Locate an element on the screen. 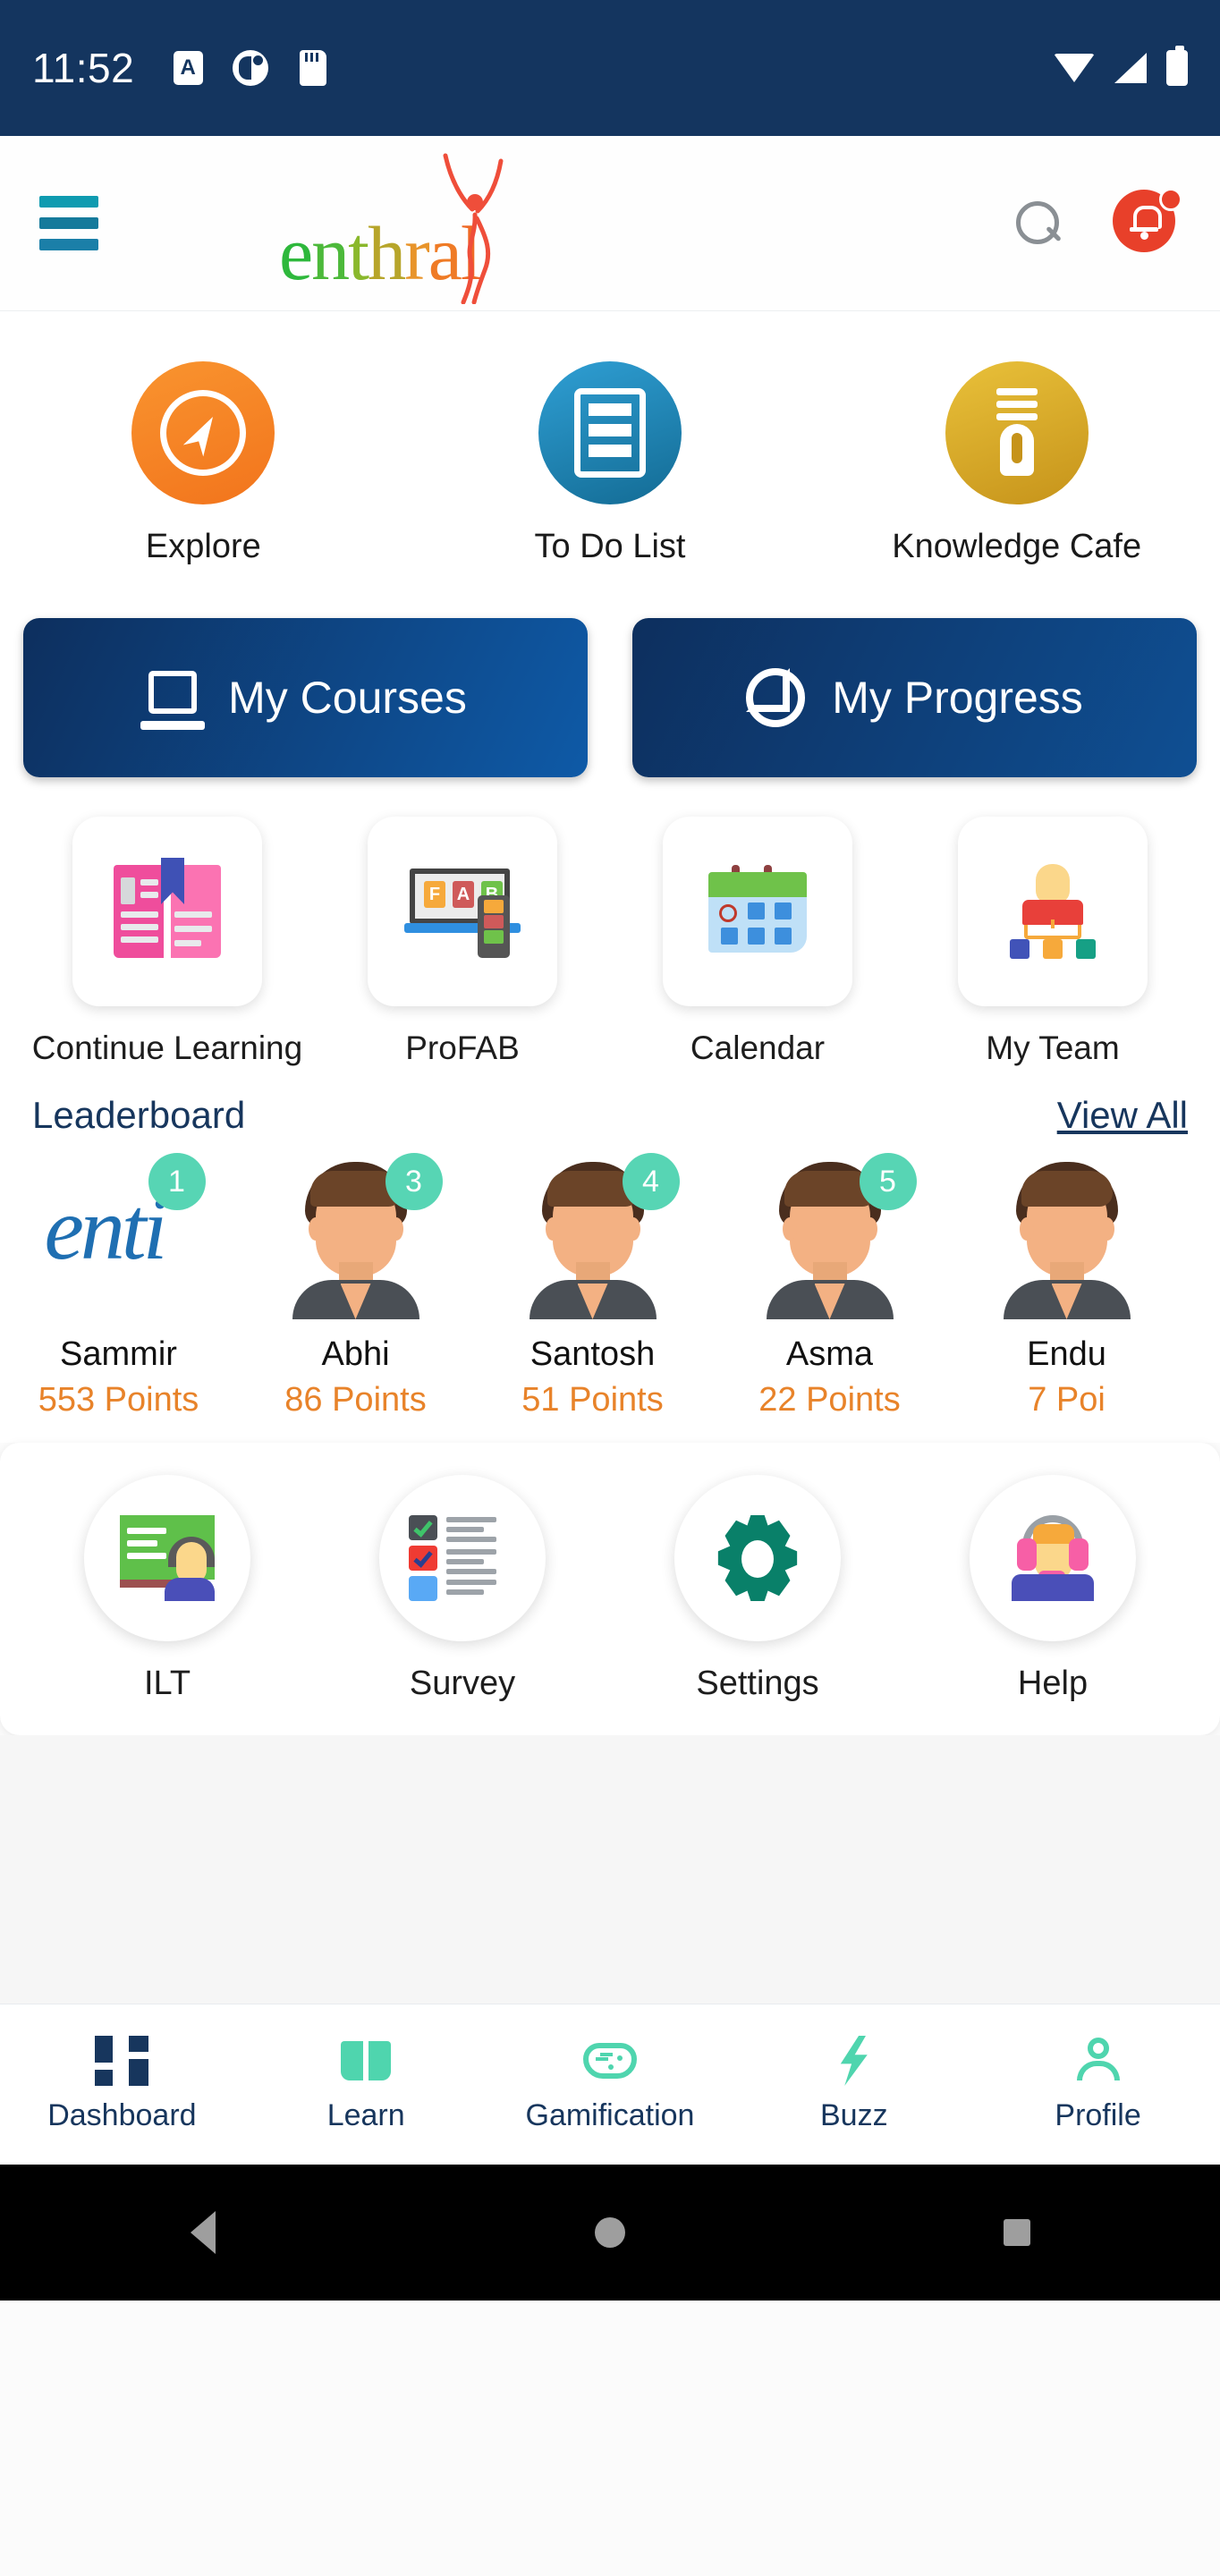 The height and width of the screenshot is (2576, 1220). dashboard-grid-icon is located at coordinates (122, 2061).